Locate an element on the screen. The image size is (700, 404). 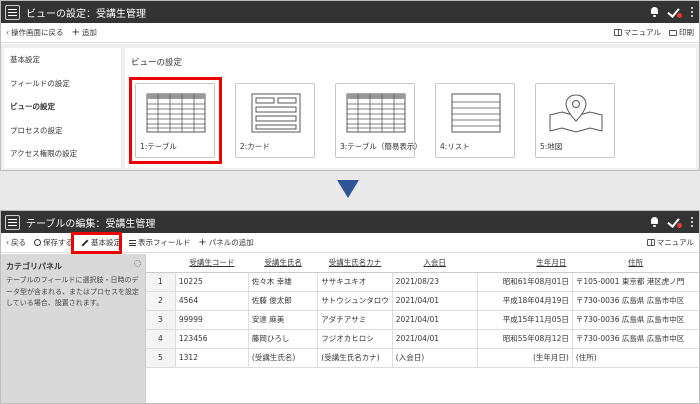
display-field-button: 表示フィールド is located at coordinates (159, 242).